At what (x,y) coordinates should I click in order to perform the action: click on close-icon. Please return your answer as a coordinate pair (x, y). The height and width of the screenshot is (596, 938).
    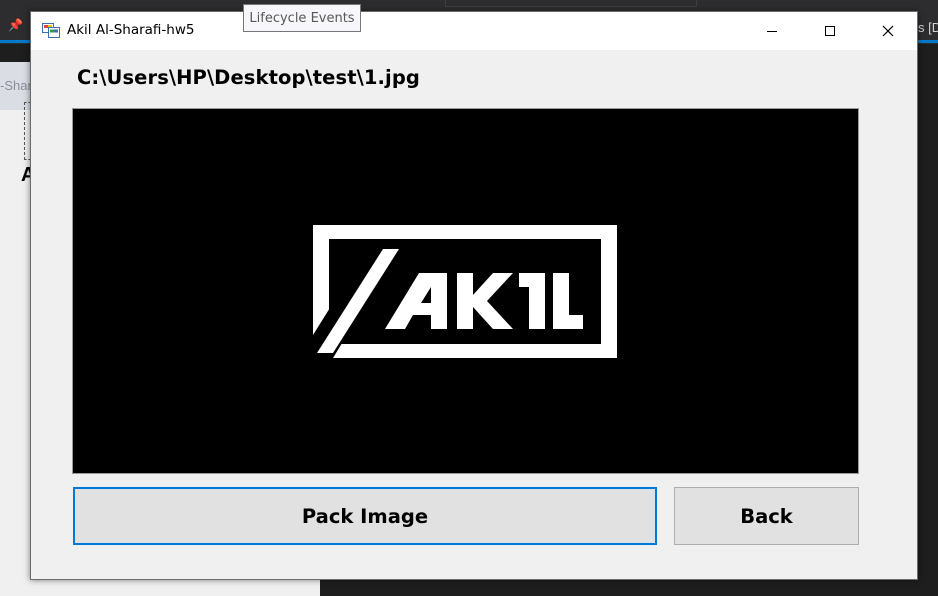
    Looking at the image, I should click on (888, 31).